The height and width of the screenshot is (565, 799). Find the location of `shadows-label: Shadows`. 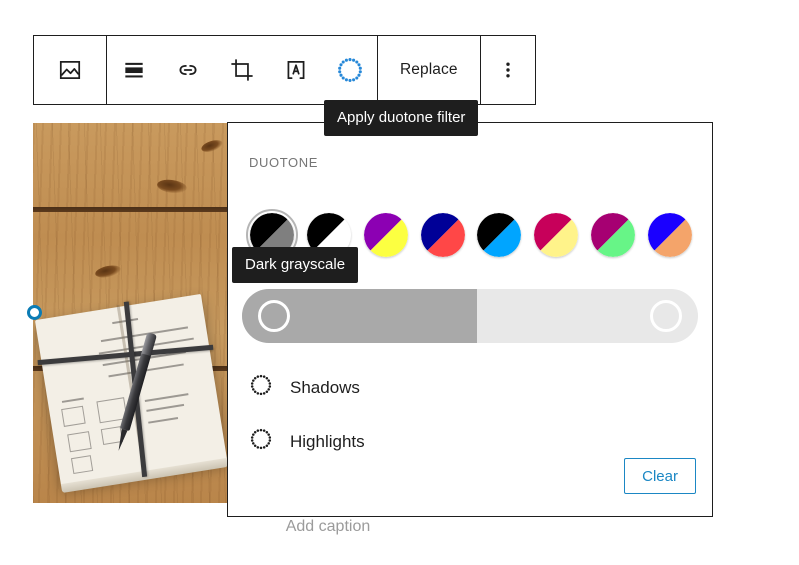

shadows-label: Shadows is located at coordinates (325, 387).